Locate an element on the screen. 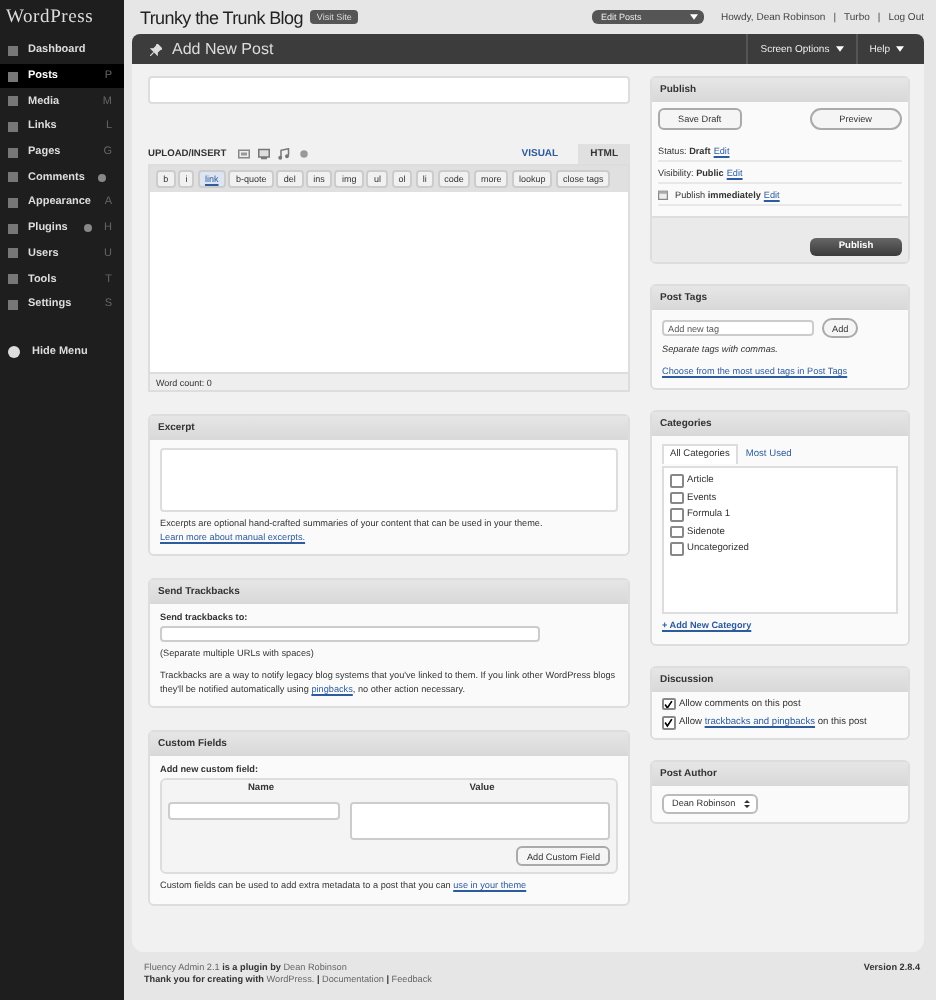  trackbacks-field is located at coordinates (350, 634).